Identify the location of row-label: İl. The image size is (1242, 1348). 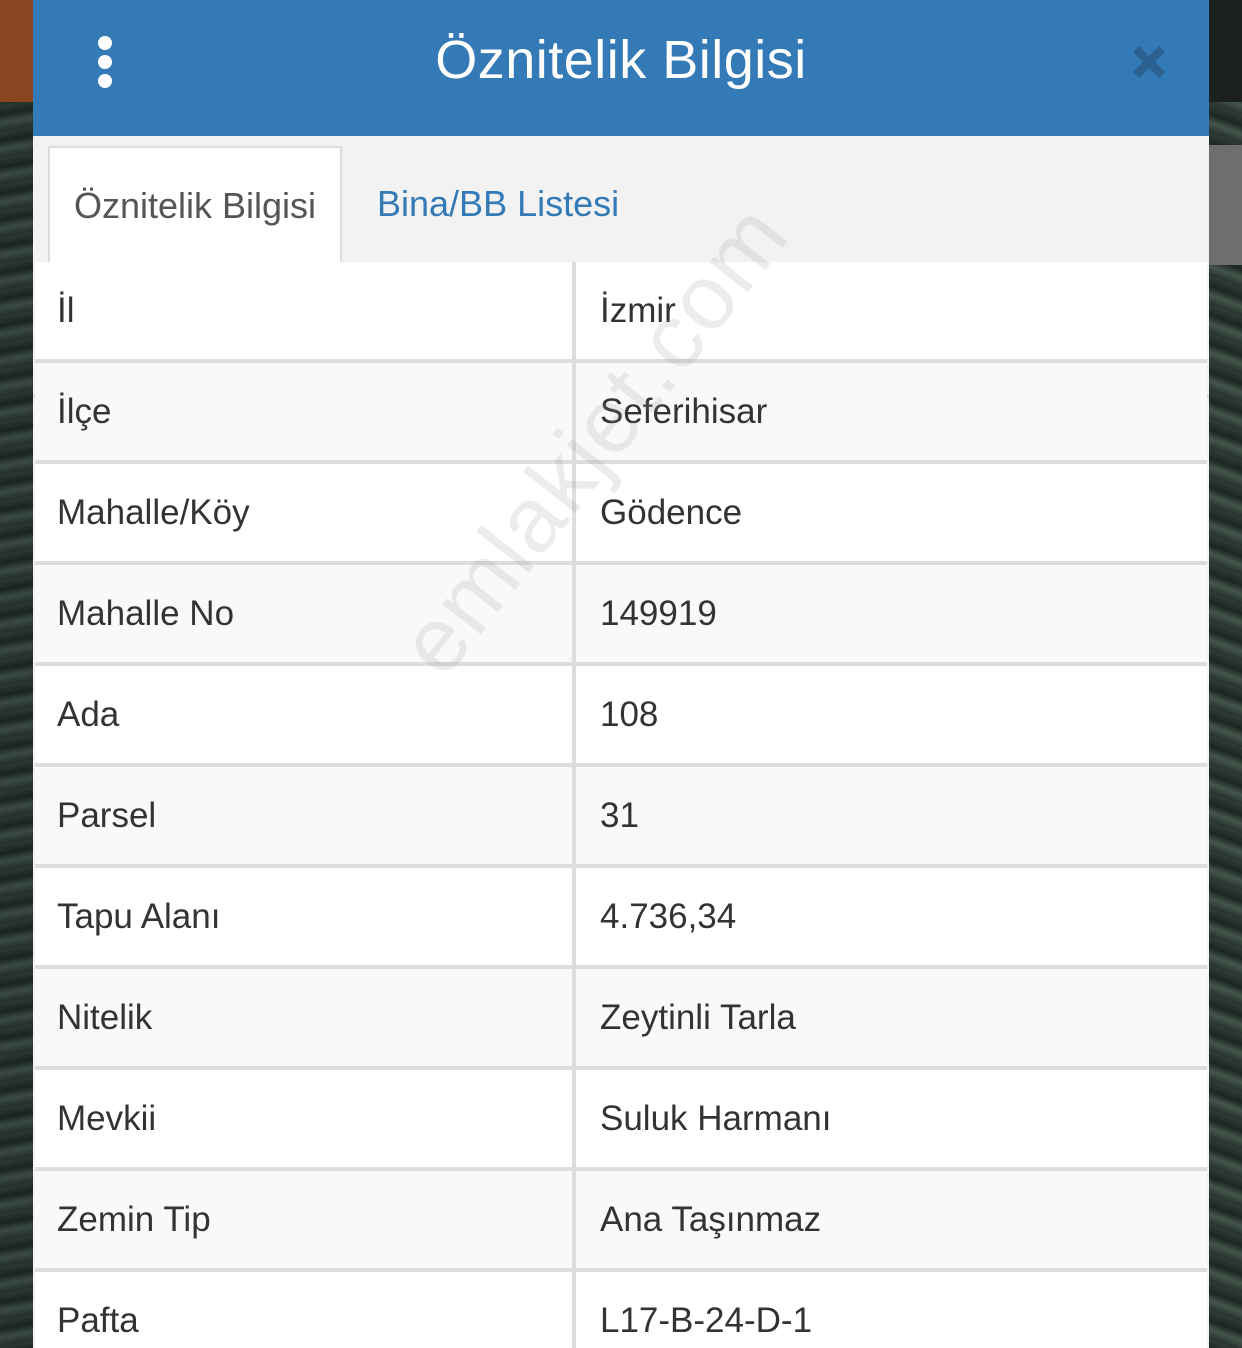
(305, 310).